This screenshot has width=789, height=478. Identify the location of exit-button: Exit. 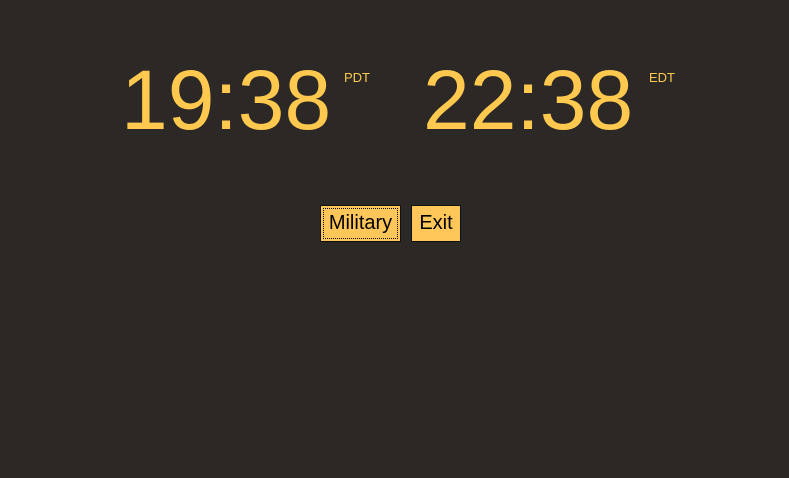
(436, 223).